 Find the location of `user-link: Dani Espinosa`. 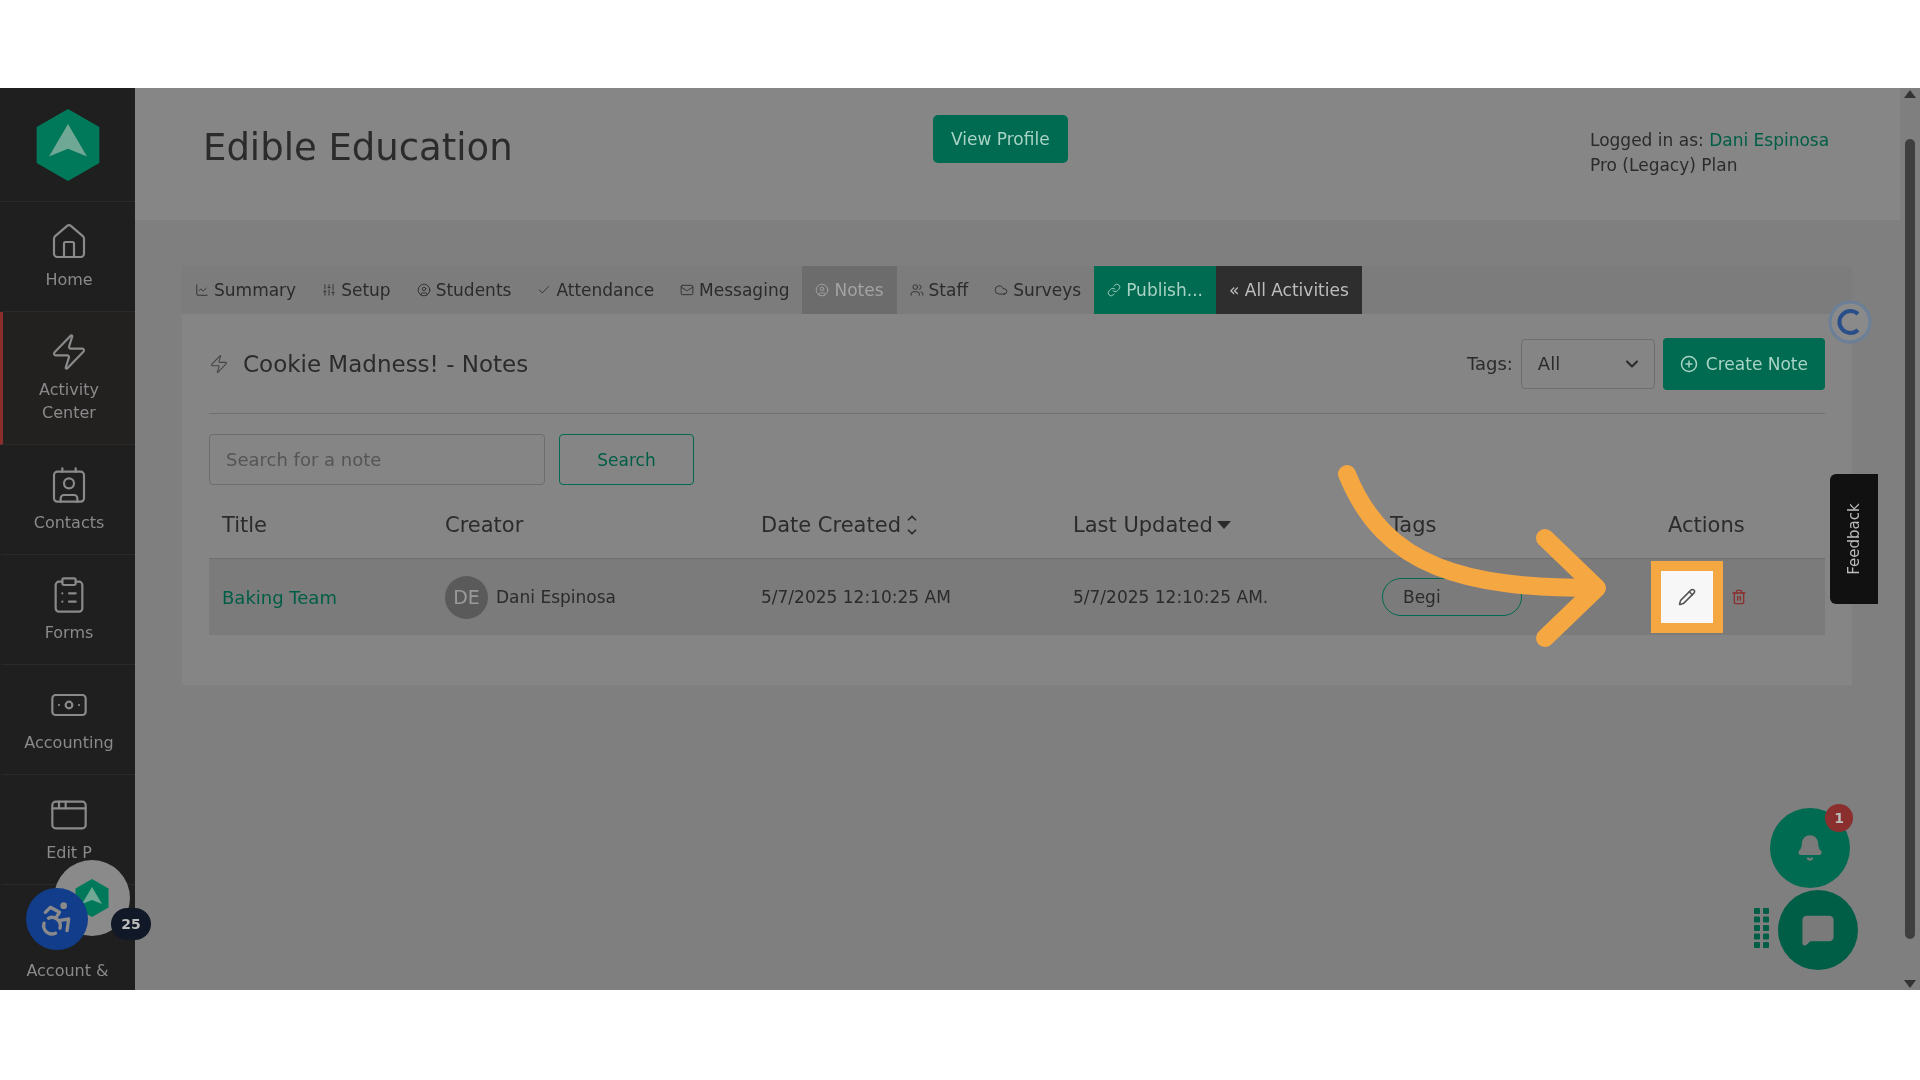

user-link: Dani Espinosa is located at coordinates (1769, 140).